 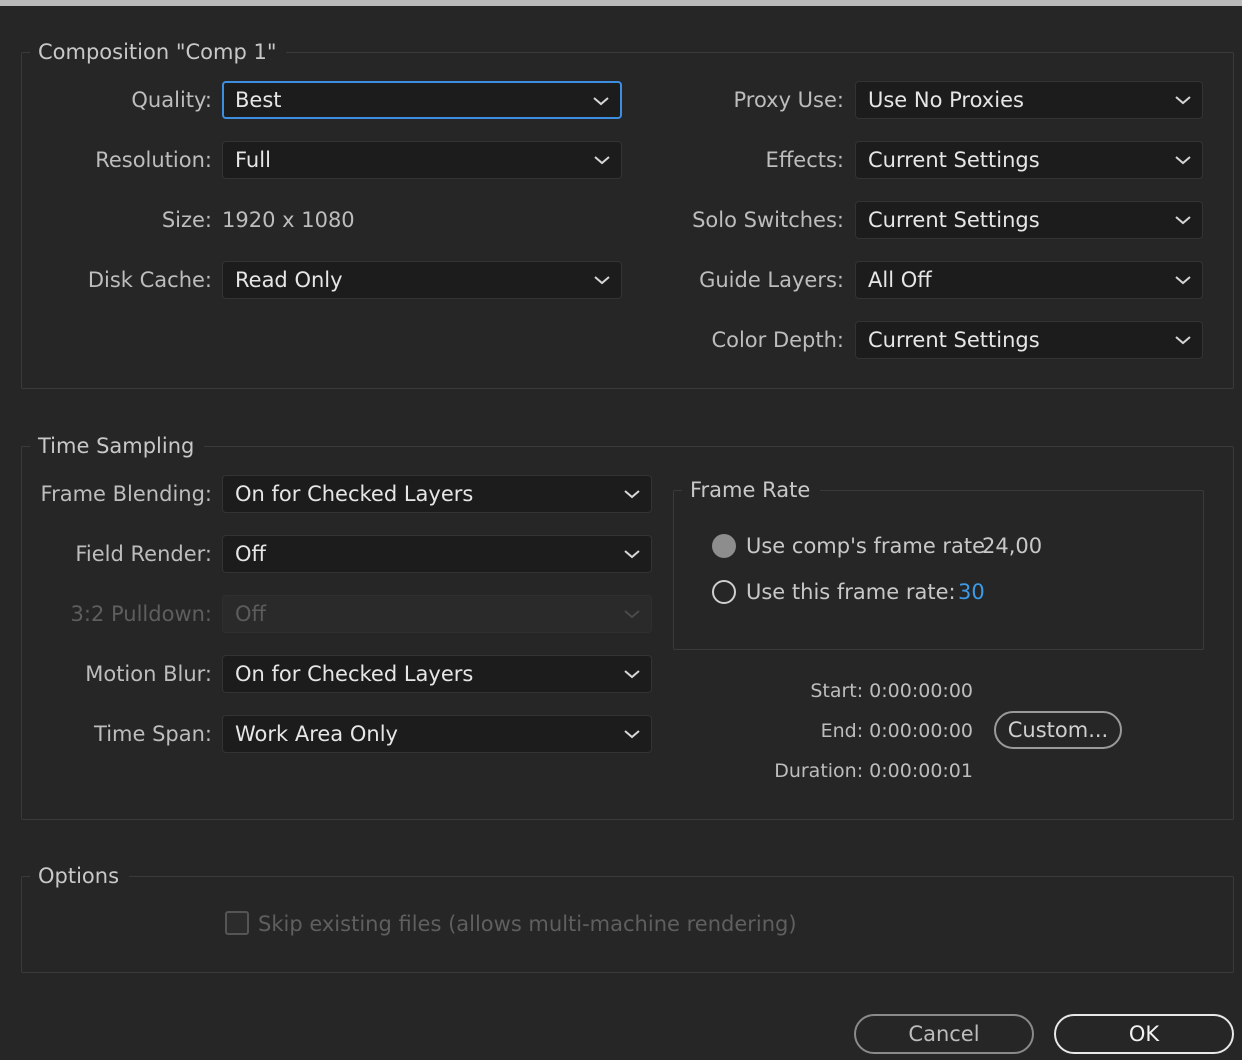 I want to click on use-comp-frame-rate-radio, so click(x=724, y=546).